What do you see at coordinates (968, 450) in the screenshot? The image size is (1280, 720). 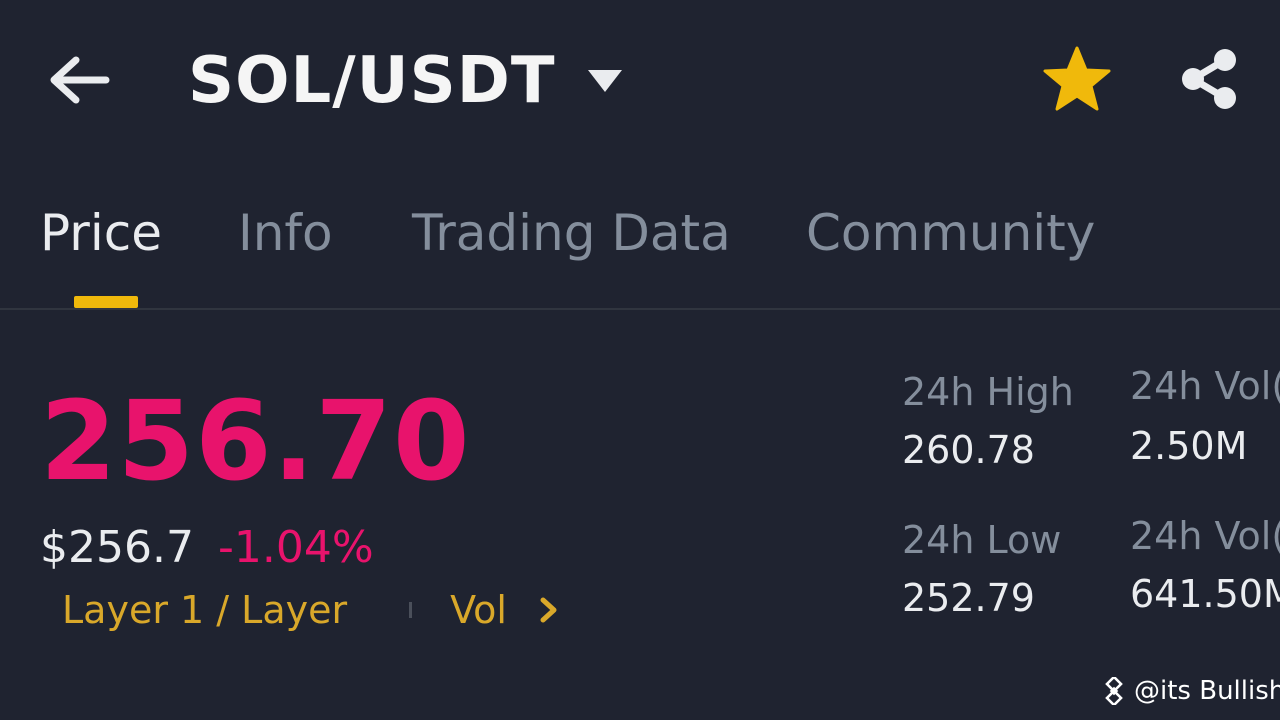 I see `high-24h-value: 260.78` at bounding box center [968, 450].